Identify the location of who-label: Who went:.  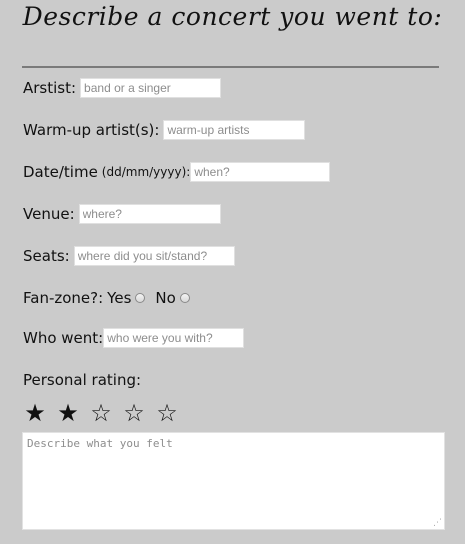
(63, 338).